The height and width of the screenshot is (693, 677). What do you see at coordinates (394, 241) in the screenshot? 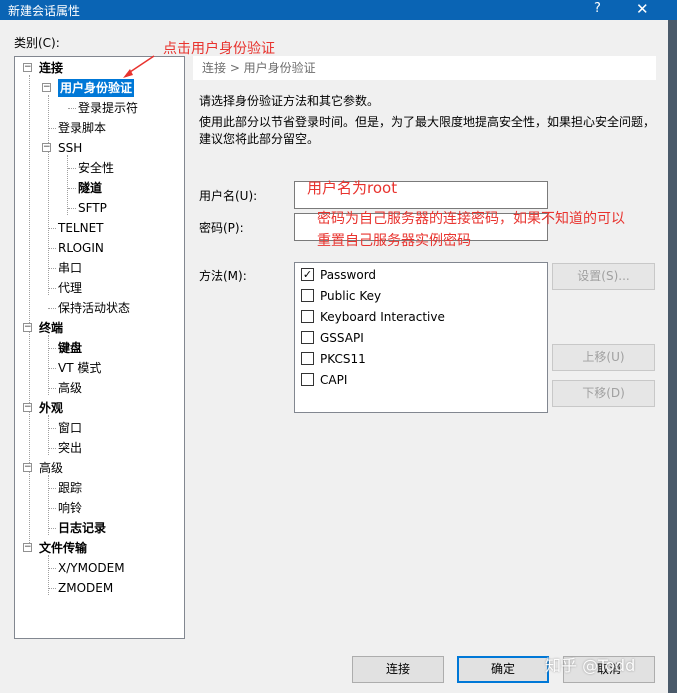
I see `annotation-password-hint-2: 重置自己服务器实例密码` at bounding box center [394, 241].